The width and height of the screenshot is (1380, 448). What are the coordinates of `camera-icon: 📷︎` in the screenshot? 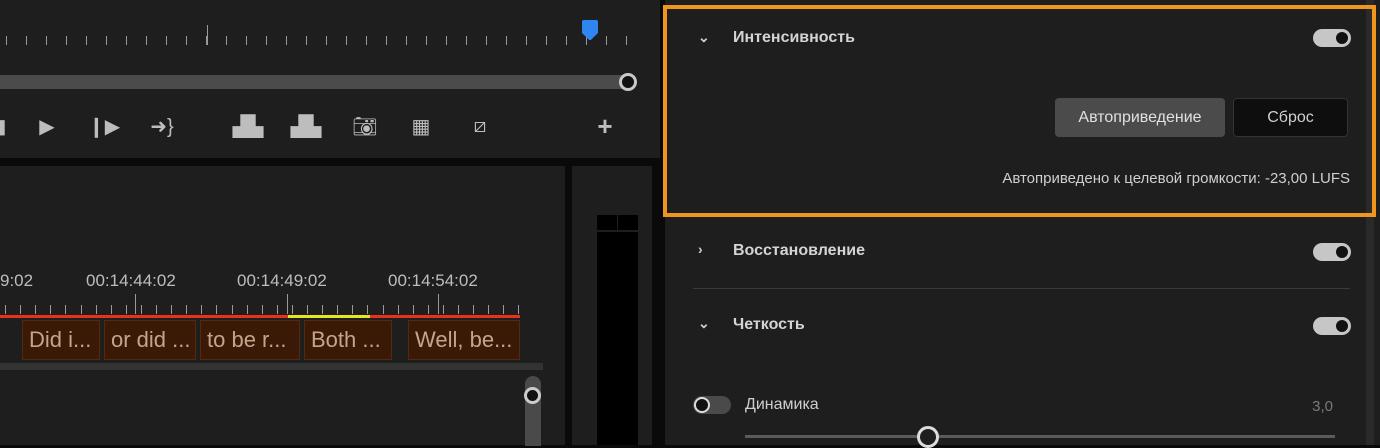 It's located at (365, 126).